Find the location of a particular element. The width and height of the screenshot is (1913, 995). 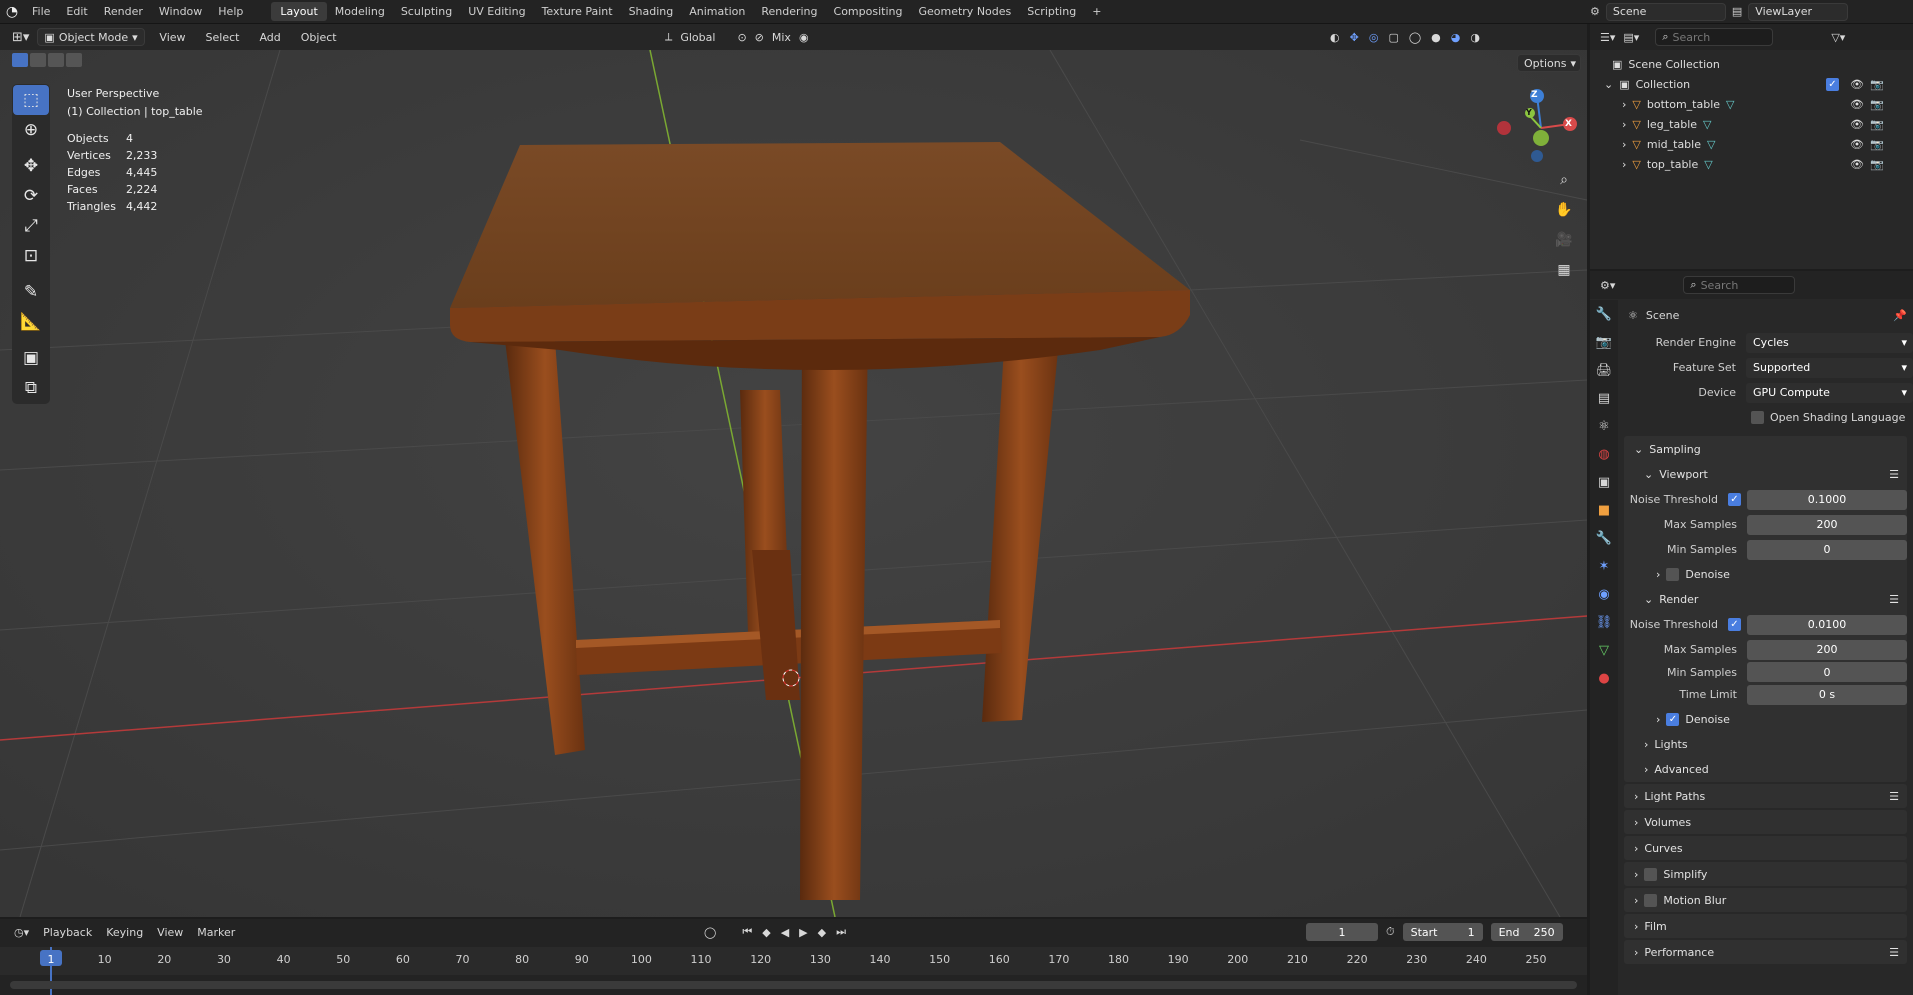

select-box-icon: ⬚ is located at coordinates (31, 100).